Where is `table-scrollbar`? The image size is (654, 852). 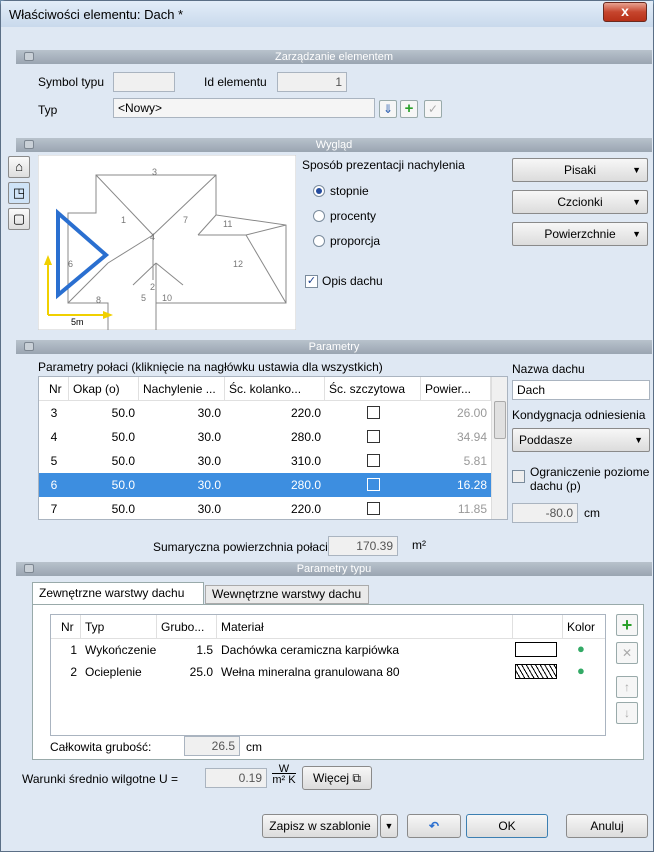 table-scrollbar is located at coordinates (499, 448).